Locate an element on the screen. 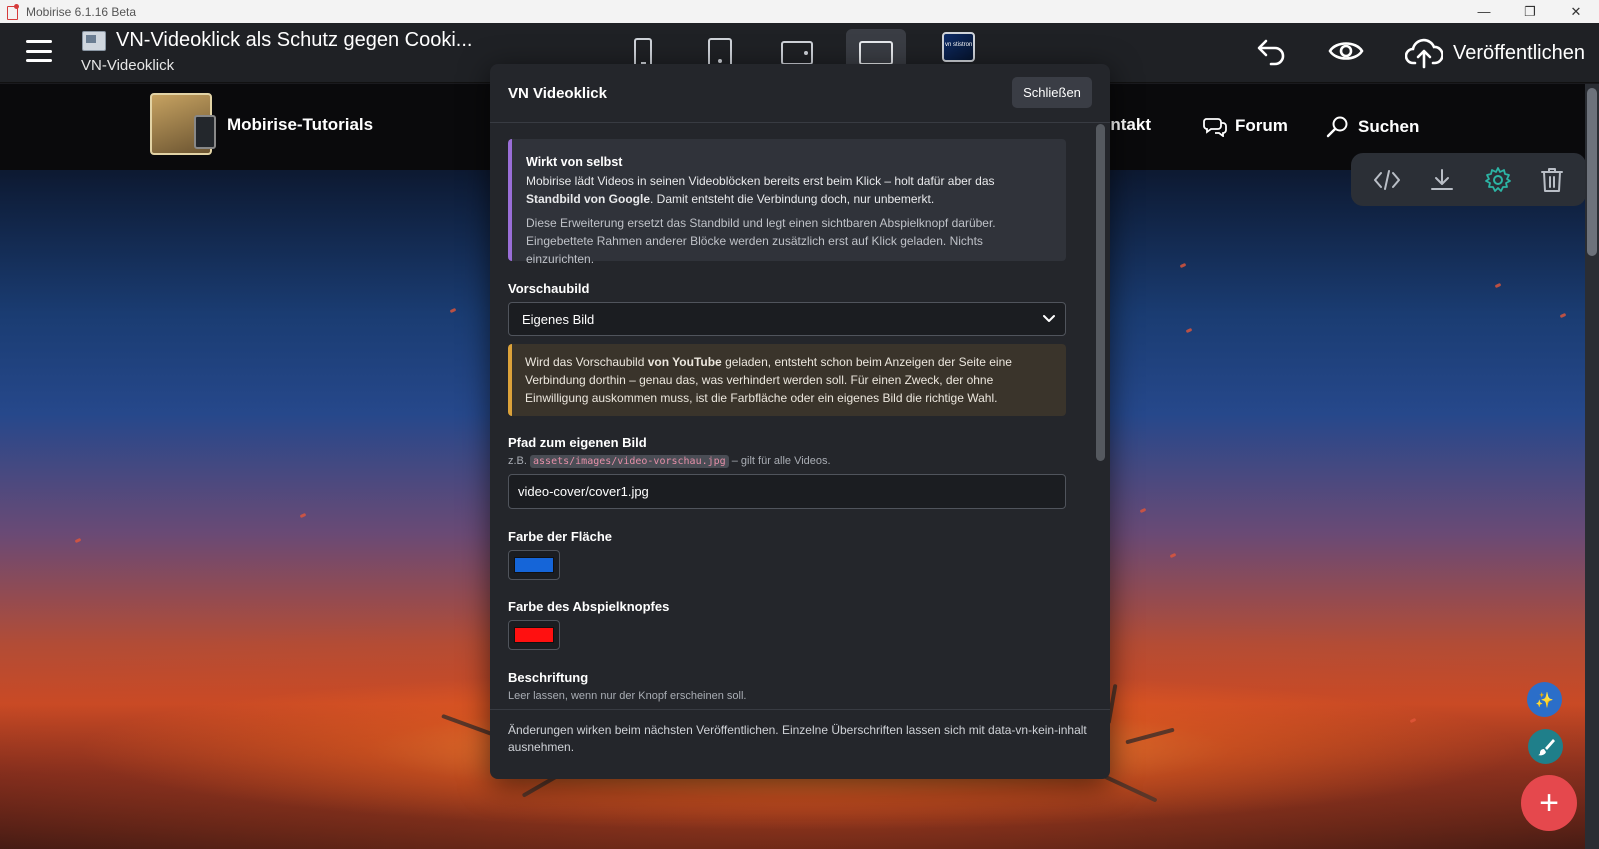  preview-eye-icon is located at coordinates (1346, 53).